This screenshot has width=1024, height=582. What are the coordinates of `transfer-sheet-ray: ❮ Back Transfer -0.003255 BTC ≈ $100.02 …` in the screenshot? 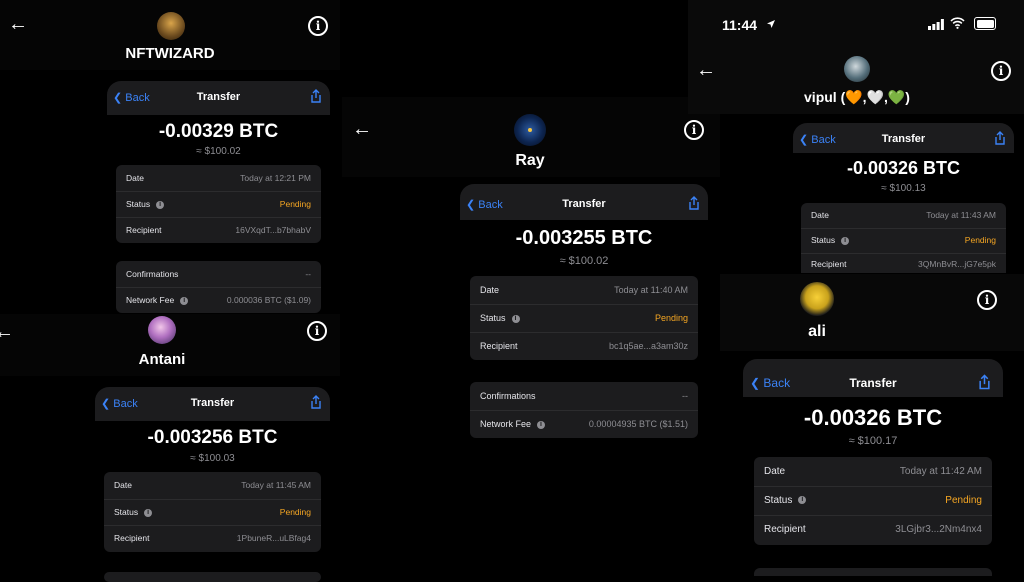 It's located at (584, 314).